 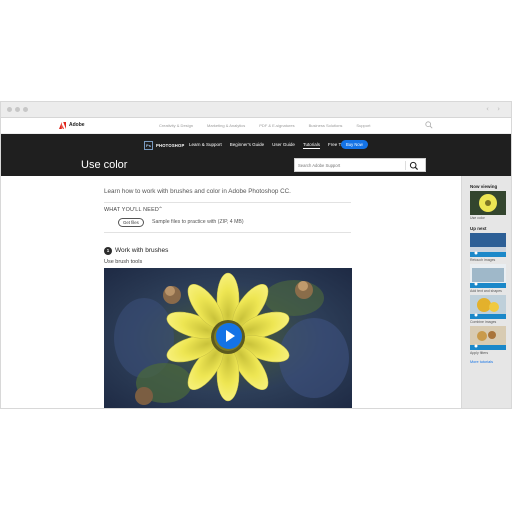 I want to click on thumb-retouch, so click(x=488, y=245).